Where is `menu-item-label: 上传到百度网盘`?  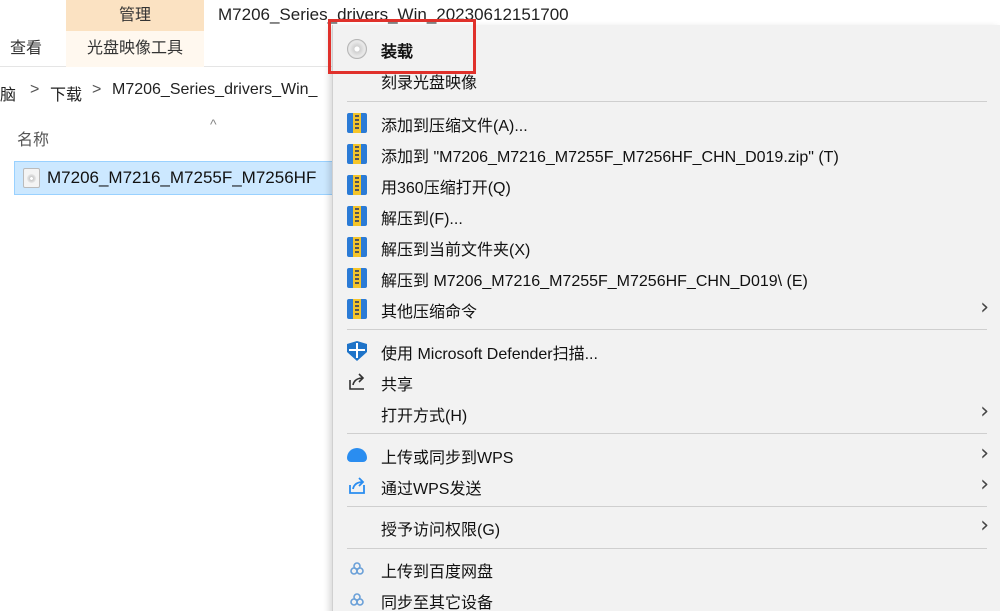
menu-item-label: 上传到百度网盘 is located at coordinates (437, 572).